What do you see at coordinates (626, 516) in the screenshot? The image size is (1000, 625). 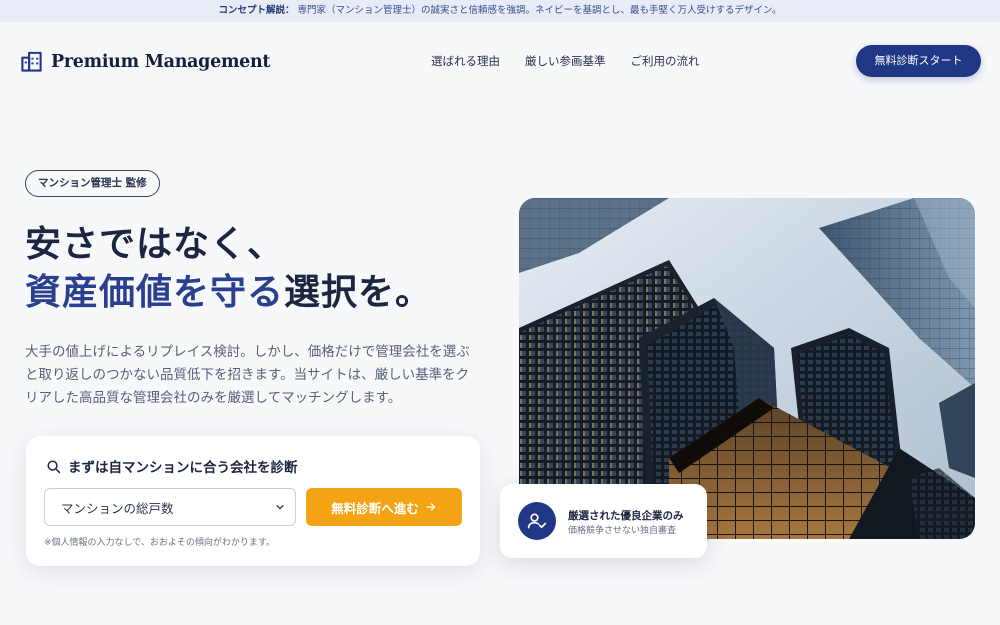 I see `feature-title: 厳選された優良企業のみ` at bounding box center [626, 516].